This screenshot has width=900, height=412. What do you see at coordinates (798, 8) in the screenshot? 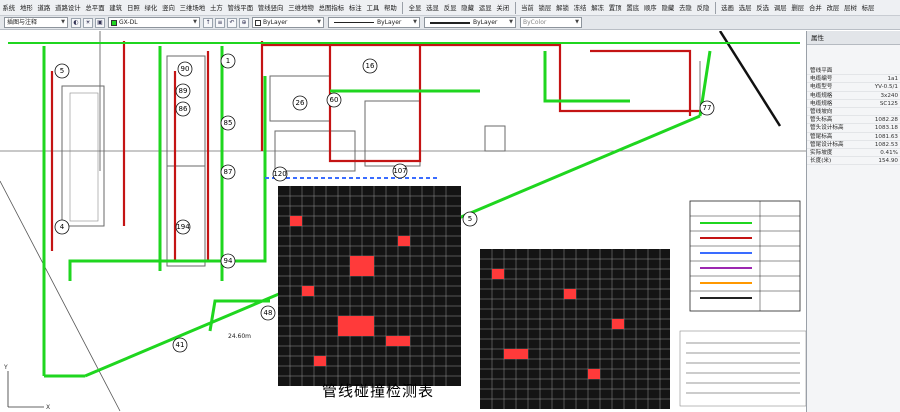
I see `menu-item-view-4: 删层` at bounding box center [798, 8].